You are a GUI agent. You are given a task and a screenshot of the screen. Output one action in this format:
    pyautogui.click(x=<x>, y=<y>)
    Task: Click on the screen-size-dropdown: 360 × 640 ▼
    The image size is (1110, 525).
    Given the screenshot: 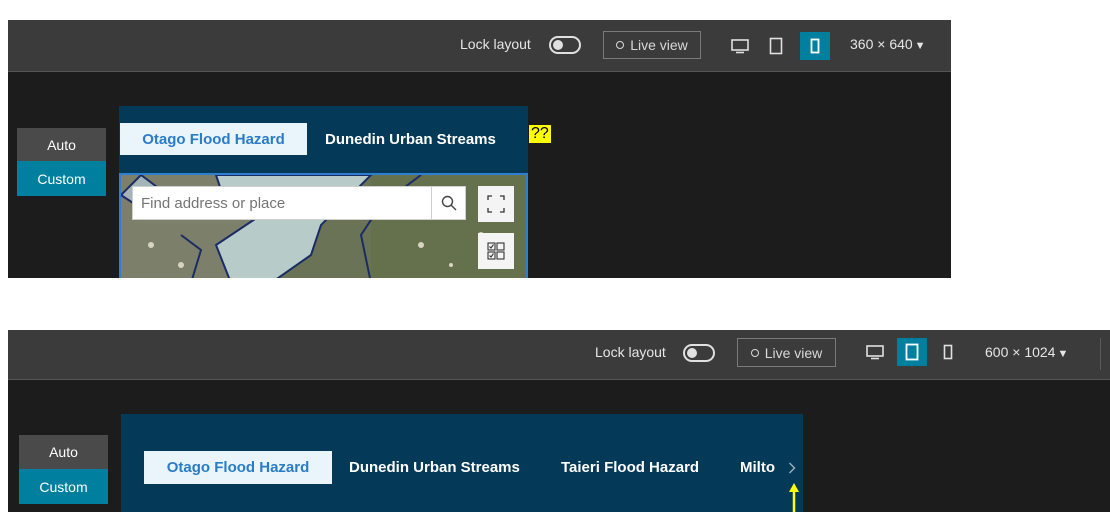 What is the action you would take?
    pyautogui.click(x=888, y=44)
    